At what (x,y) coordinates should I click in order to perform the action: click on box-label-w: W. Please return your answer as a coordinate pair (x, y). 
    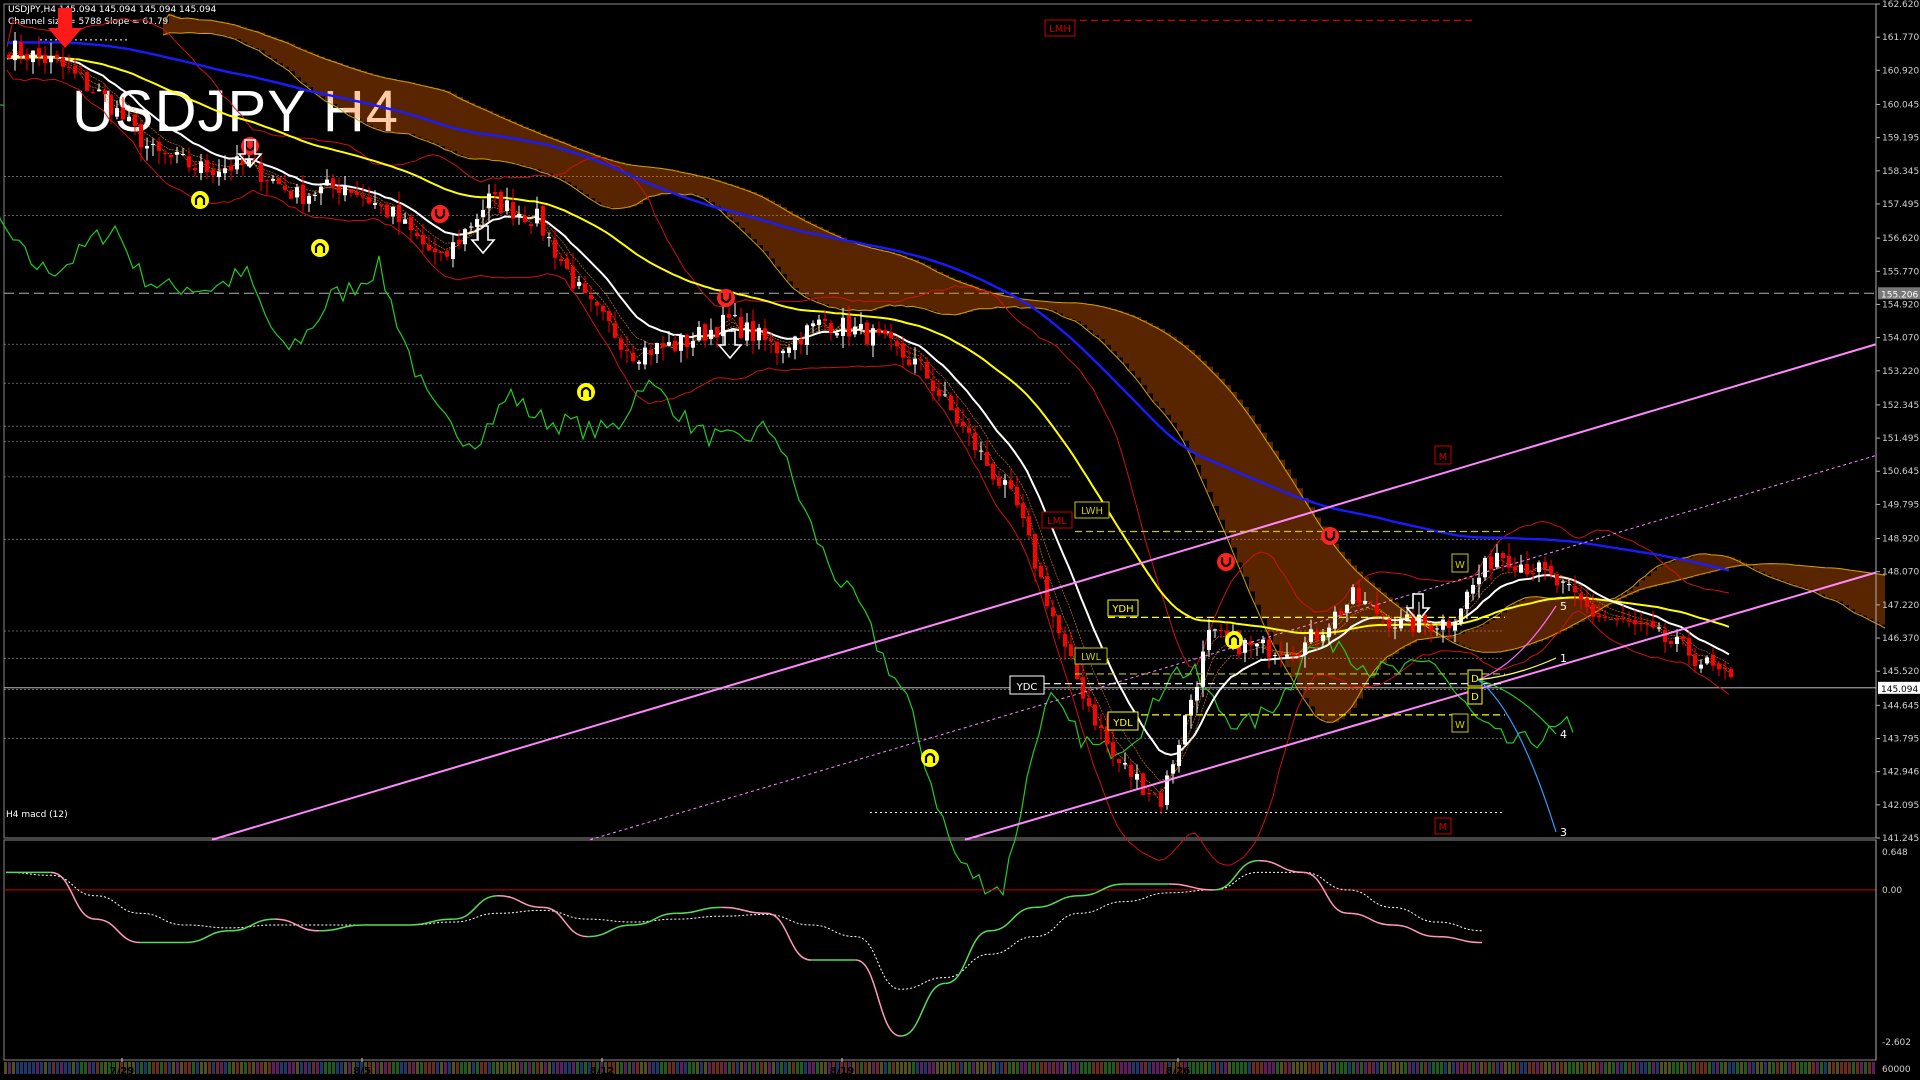
    Looking at the image, I should click on (1460, 723).